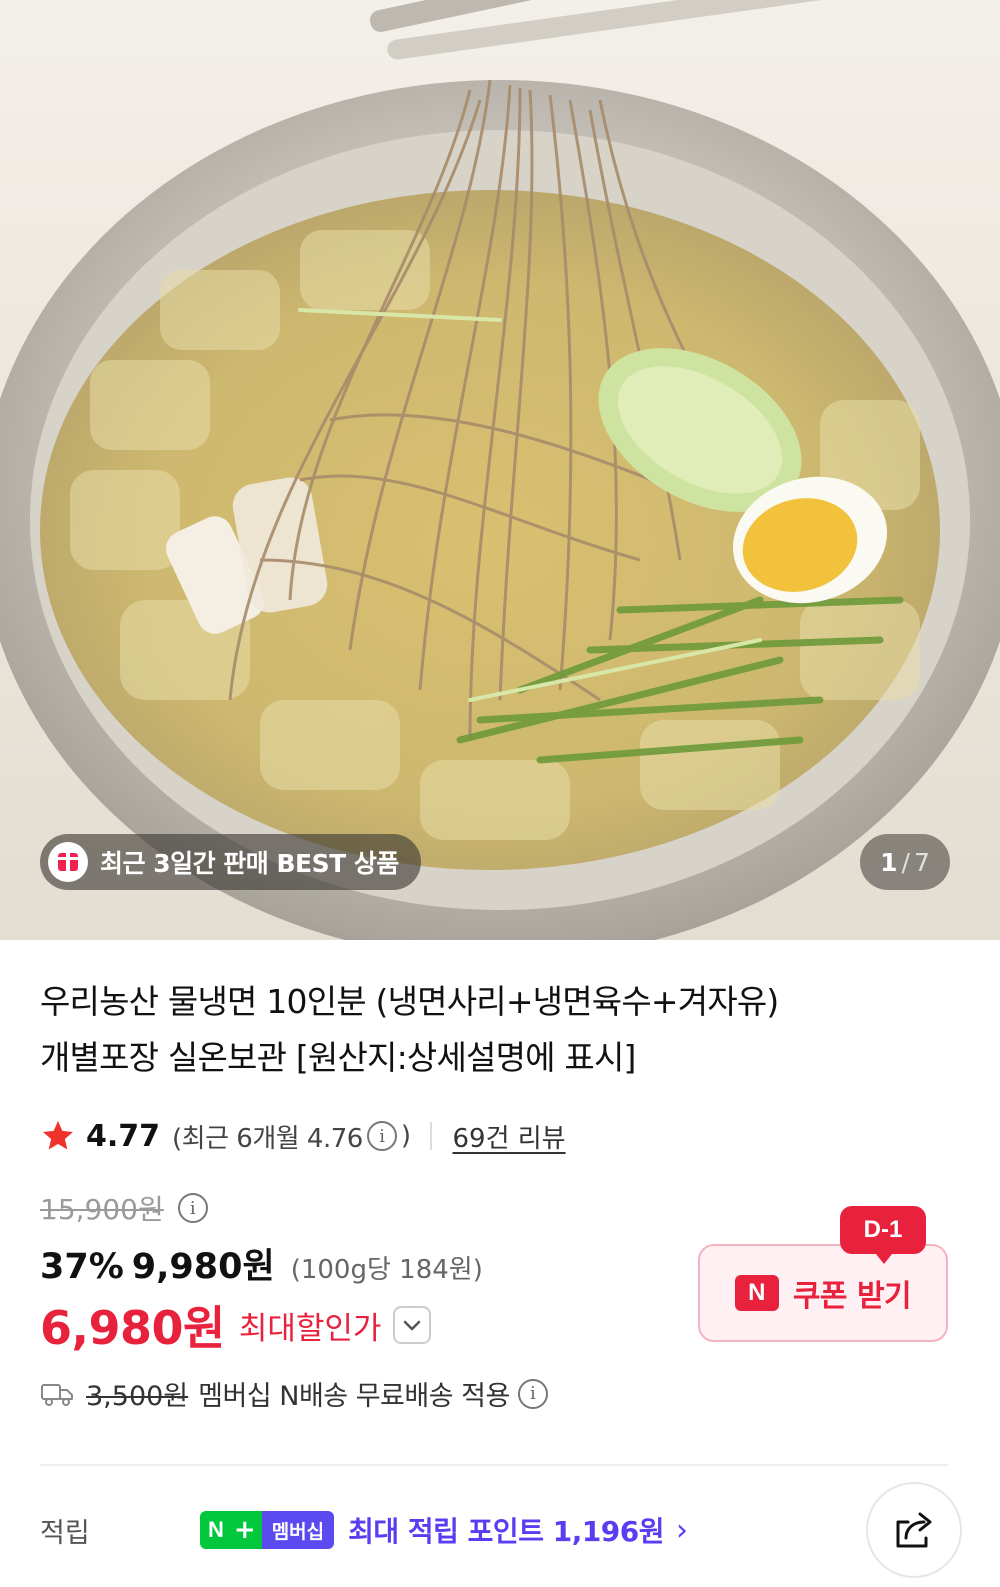 The width and height of the screenshot is (1000, 1587). What do you see at coordinates (409, 1001) in the screenshot?
I see `product-title-line-1: 우리농산 물냉면 10인분 (냉면사리+냉면육수+겨자유)` at bounding box center [409, 1001].